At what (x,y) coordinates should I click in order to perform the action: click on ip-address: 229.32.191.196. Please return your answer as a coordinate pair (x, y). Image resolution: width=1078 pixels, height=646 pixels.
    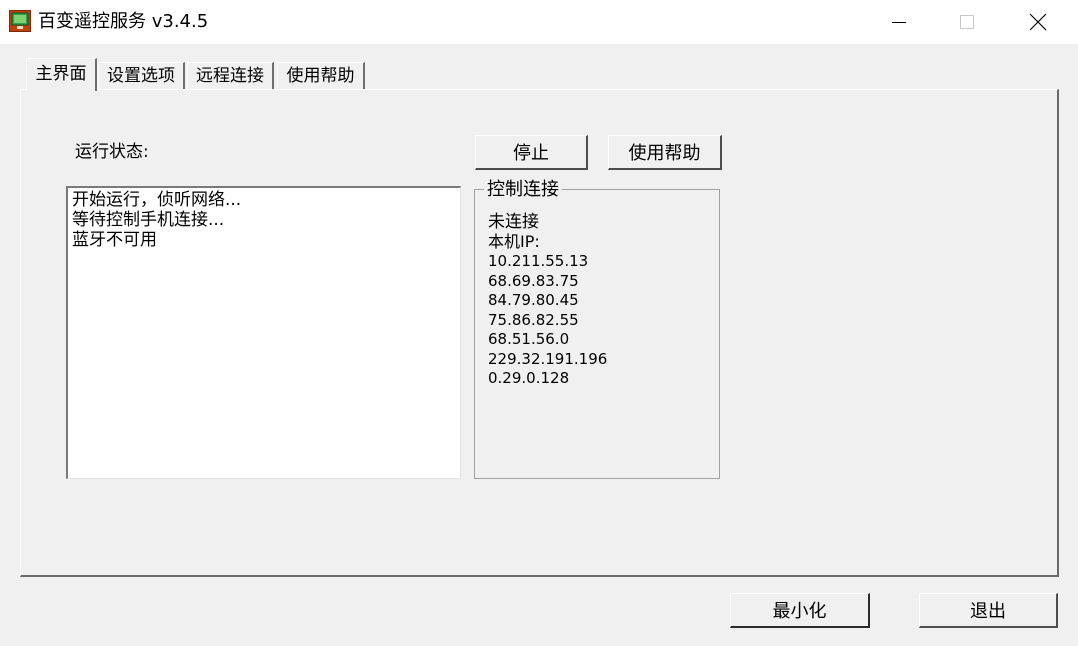
    Looking at the image, I should click on (548, 358).